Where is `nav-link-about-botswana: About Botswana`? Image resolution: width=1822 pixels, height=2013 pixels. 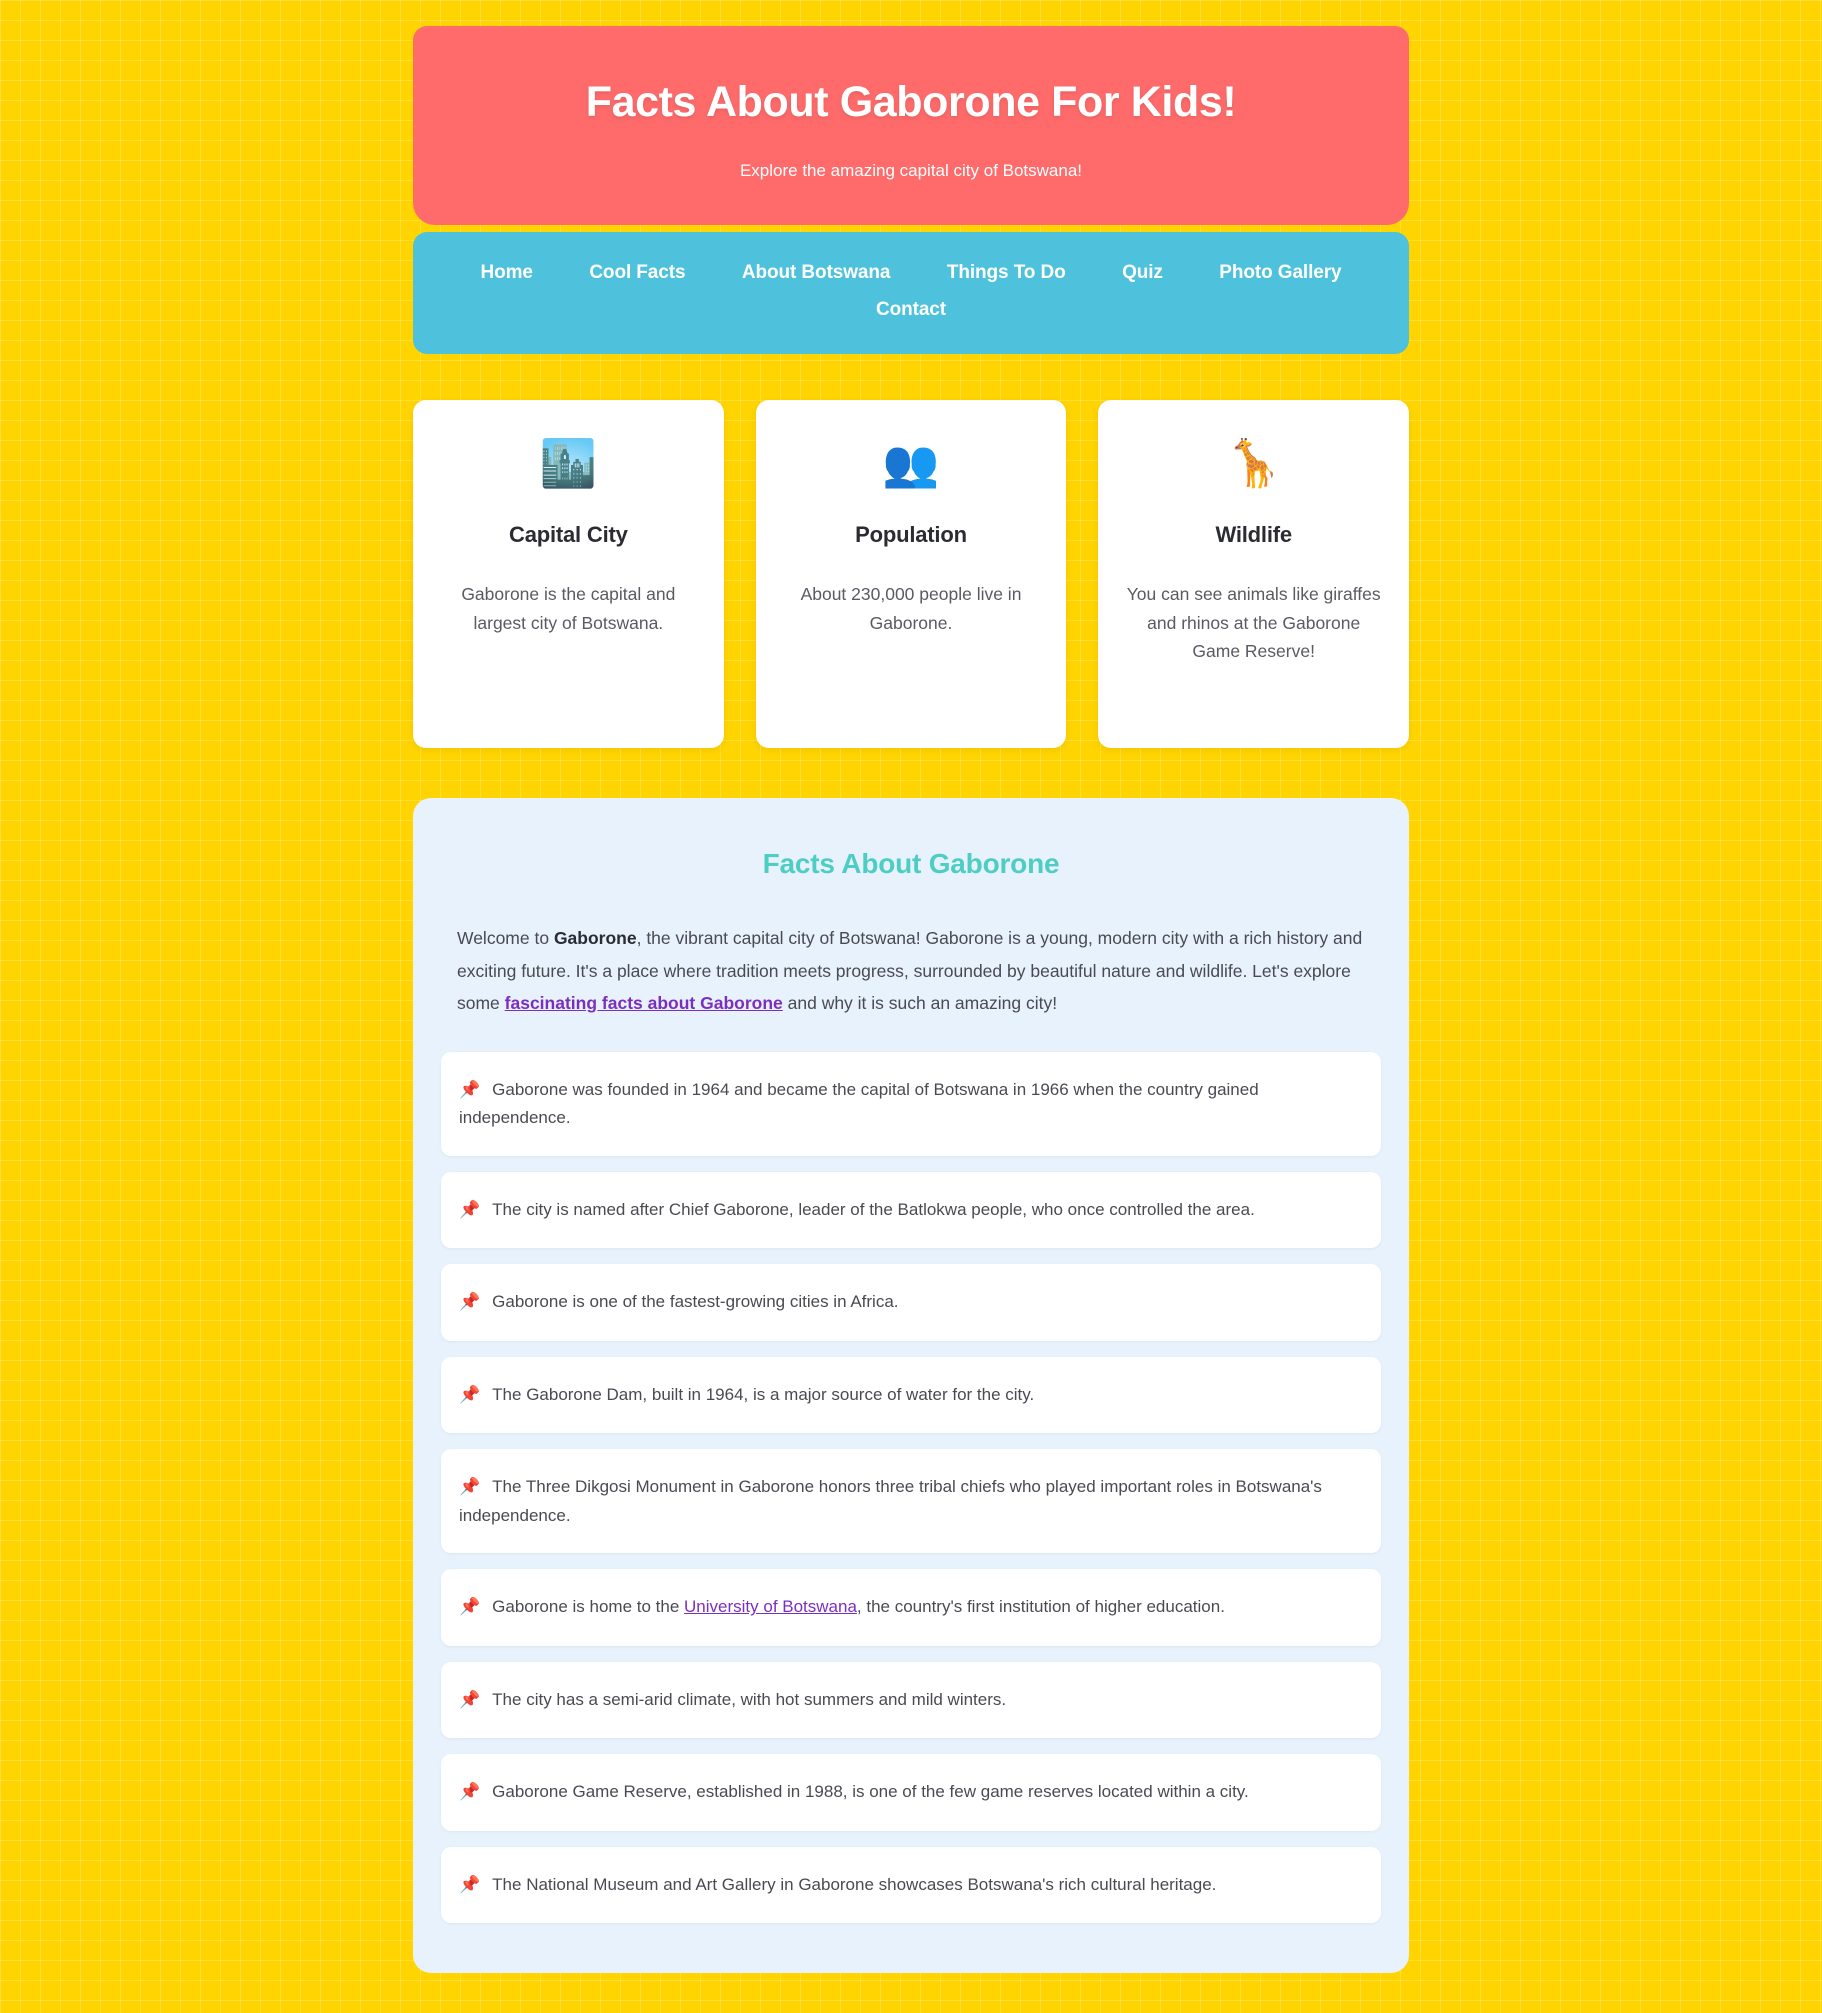
nav-link-about-botswana: About Botswana is located at coordinates (816, 272).